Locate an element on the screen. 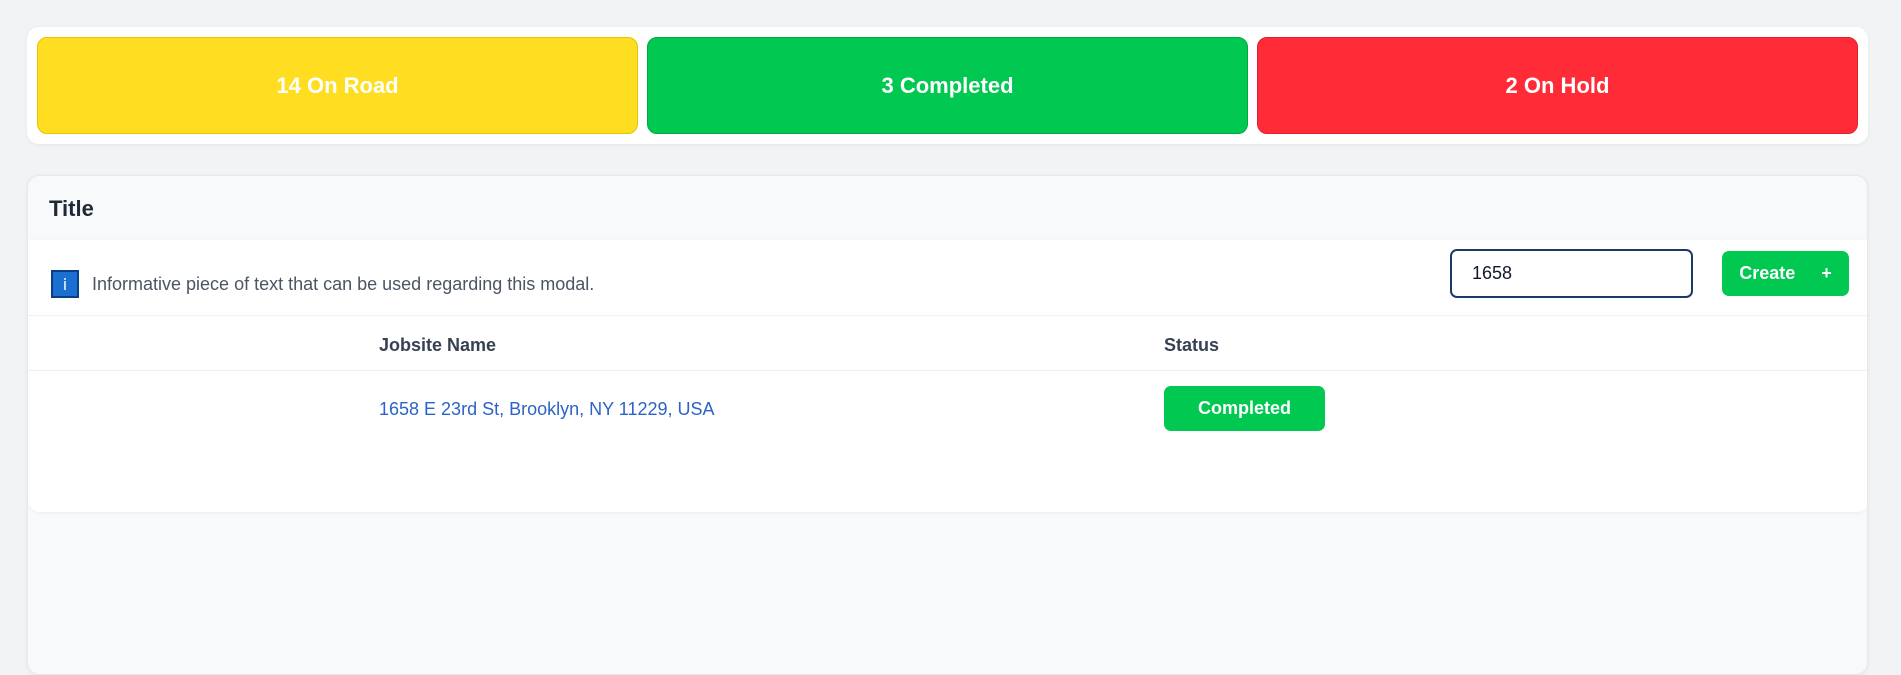 The height and width of the screenshot is (675, 1901). create-button: Create + is located at coordinates (1785, 273).